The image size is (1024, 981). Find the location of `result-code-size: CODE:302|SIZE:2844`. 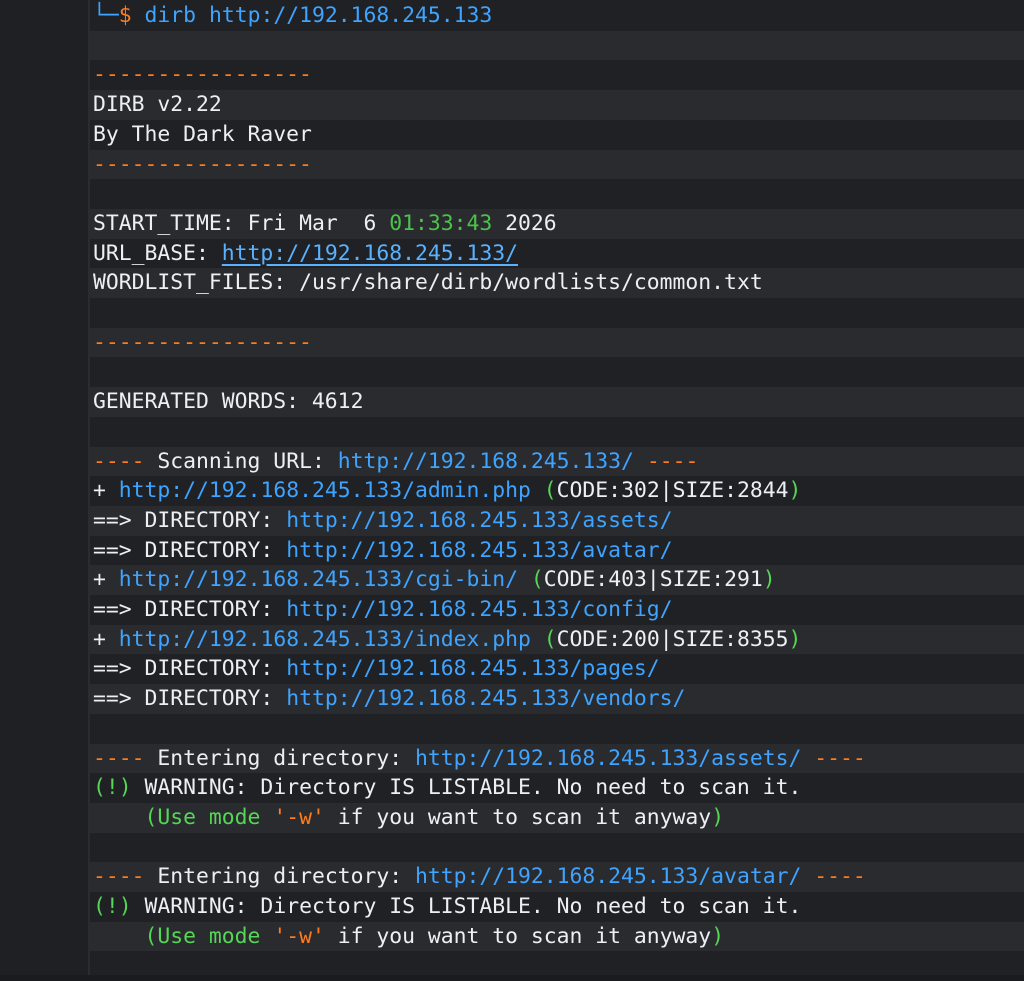

result-code-size: CODE:302|SIZE:2844 is located at coordinates (672, 491).